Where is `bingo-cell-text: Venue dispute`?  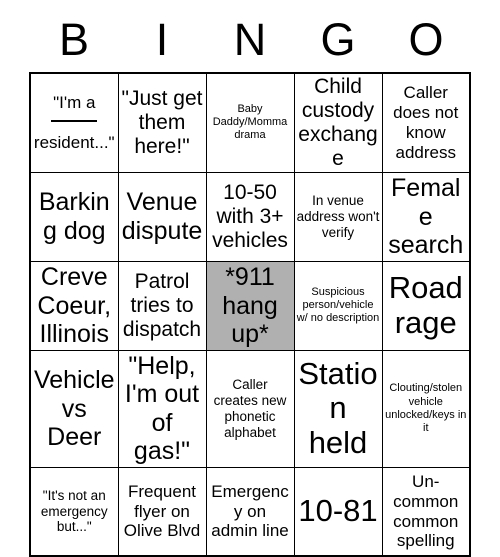 bingo-cell-text: Venue dispute is located at coordinates (162, 216).